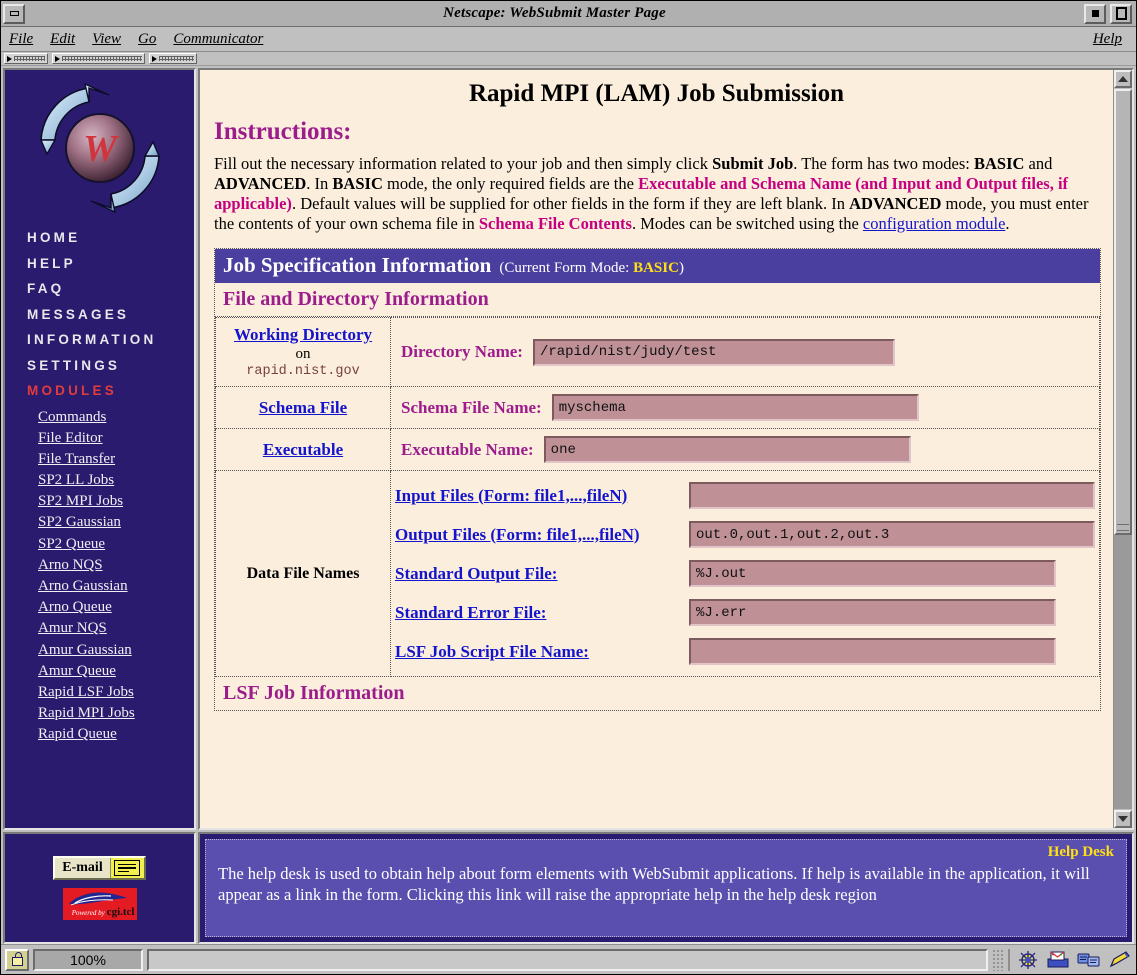 The width and height of the screenshot is (1137, 975). I want to click on standard-output-file-link: Standard Output File:, so click(536, 574).